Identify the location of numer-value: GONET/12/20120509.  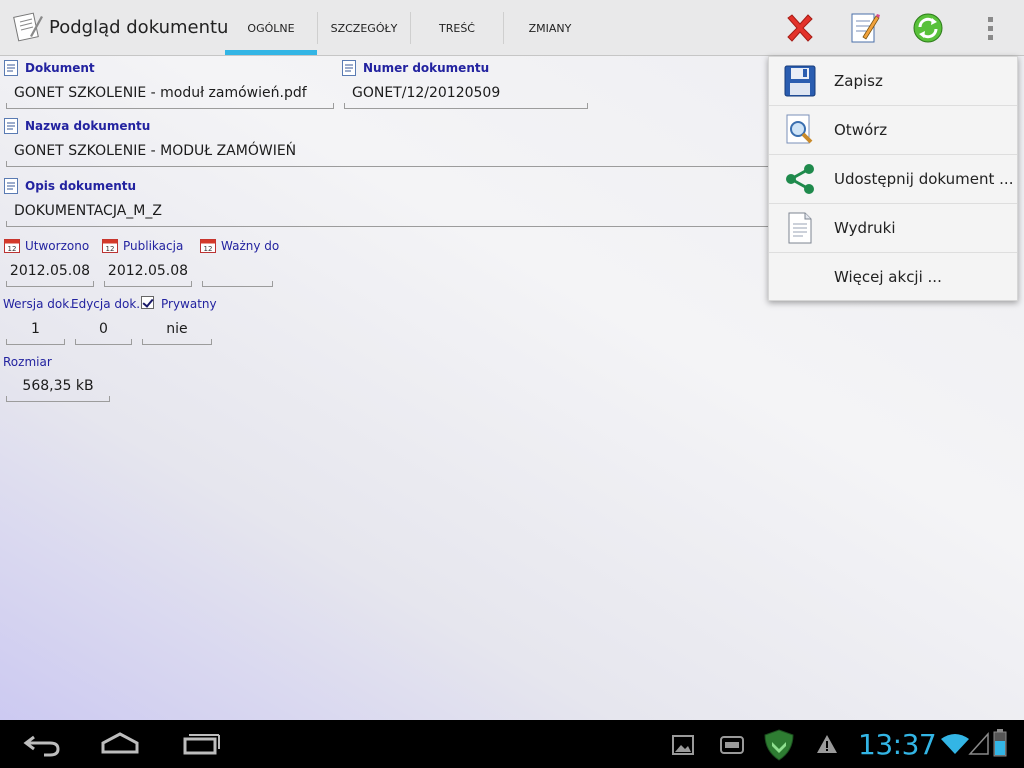
(466, 97).